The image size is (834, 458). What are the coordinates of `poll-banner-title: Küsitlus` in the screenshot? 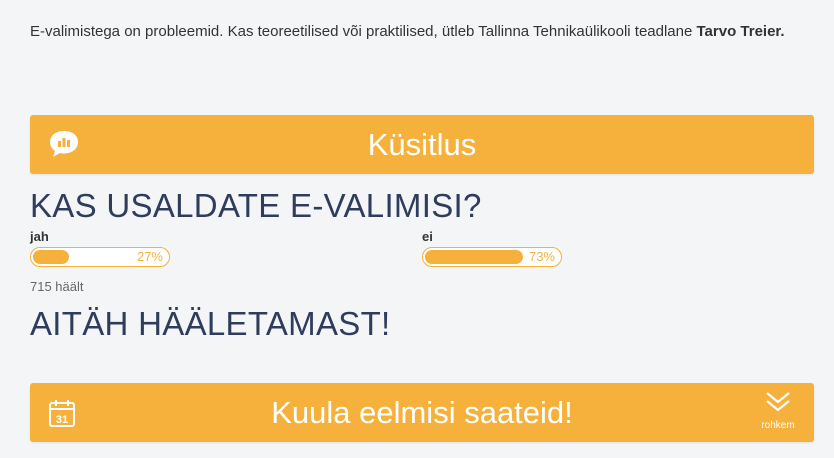 It's located at (422, 144).